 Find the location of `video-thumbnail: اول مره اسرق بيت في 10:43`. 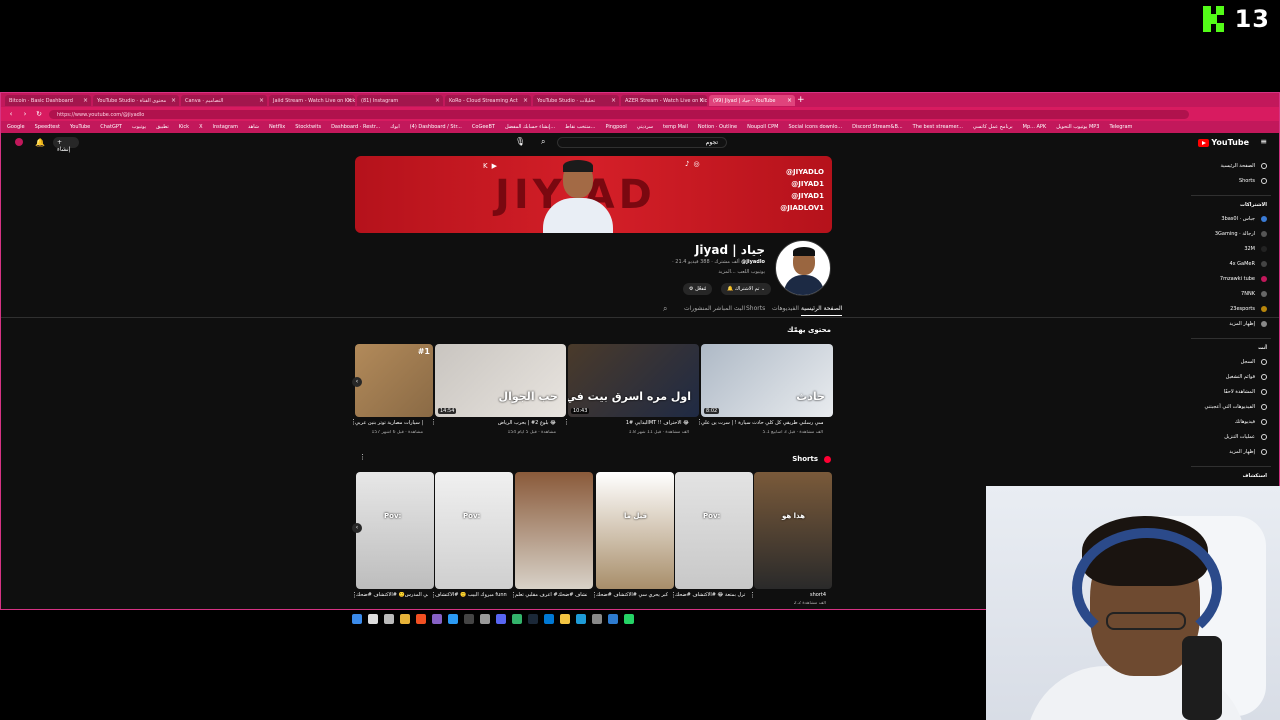

video-thumbnail: اول مره اسرق بيت في 10:43 is located at coordinates (633, 380).